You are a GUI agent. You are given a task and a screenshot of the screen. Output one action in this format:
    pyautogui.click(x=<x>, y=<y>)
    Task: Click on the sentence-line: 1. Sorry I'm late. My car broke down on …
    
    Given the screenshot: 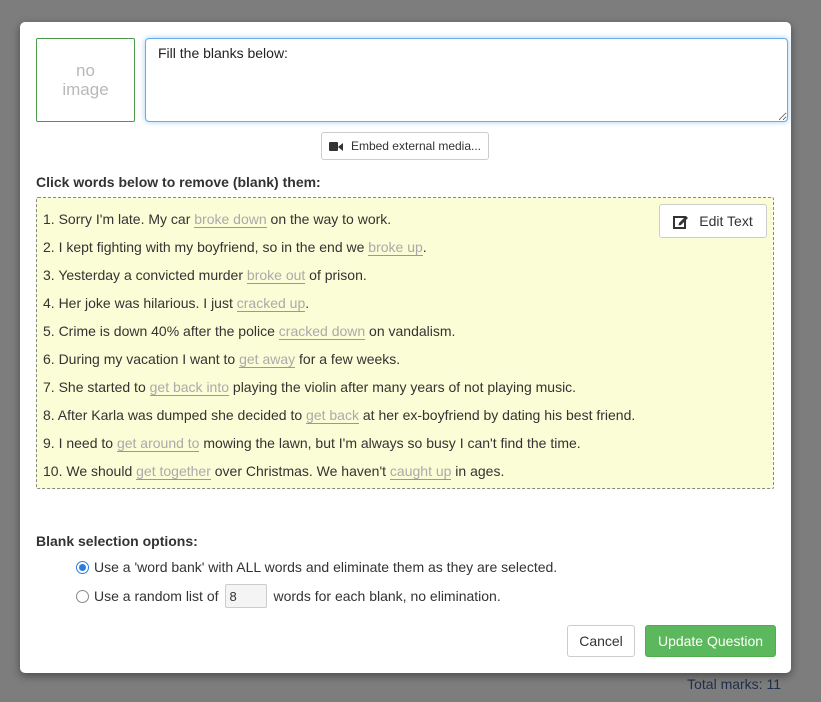 What is the action you would take?
    pyautogui.click(x=339, y=223)
    